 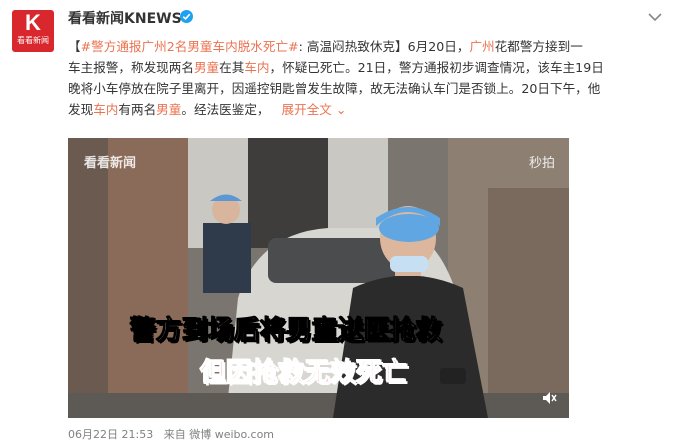 What do you see at coordinates (655, 17) in the screenshot?
I see `chevron-down-icon` at bounding box center [655, 17].